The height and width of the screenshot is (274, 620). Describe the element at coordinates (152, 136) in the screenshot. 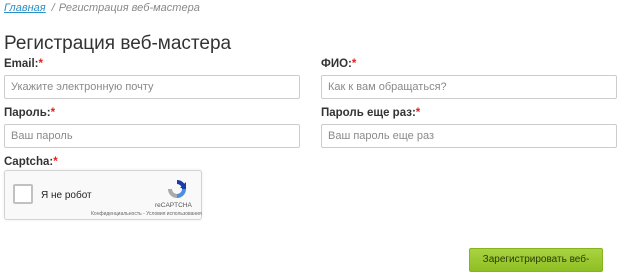

I see `password-field` at that location.